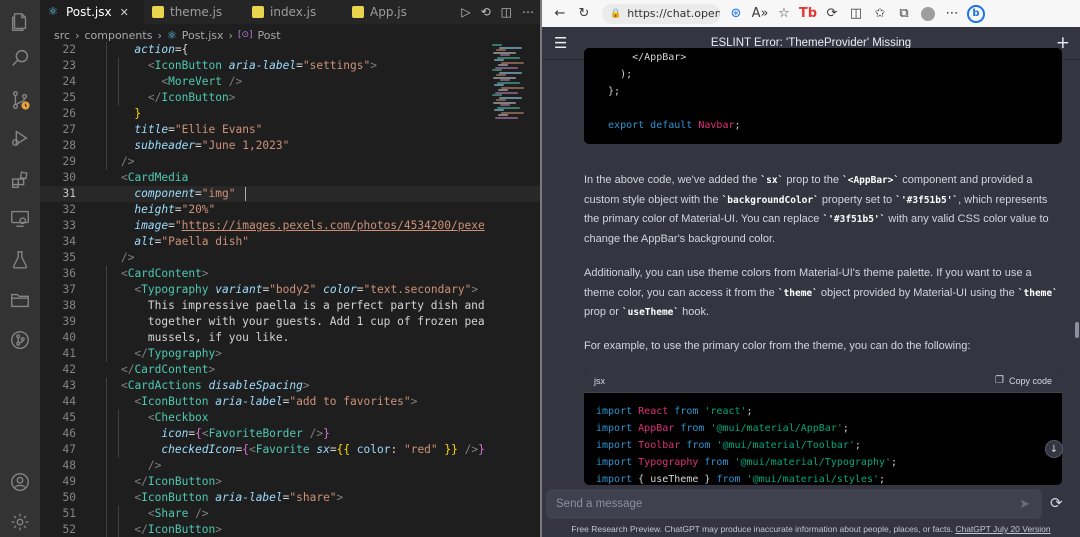  I want to click on regenerate-icon: ⟳, so click(1056, 503).